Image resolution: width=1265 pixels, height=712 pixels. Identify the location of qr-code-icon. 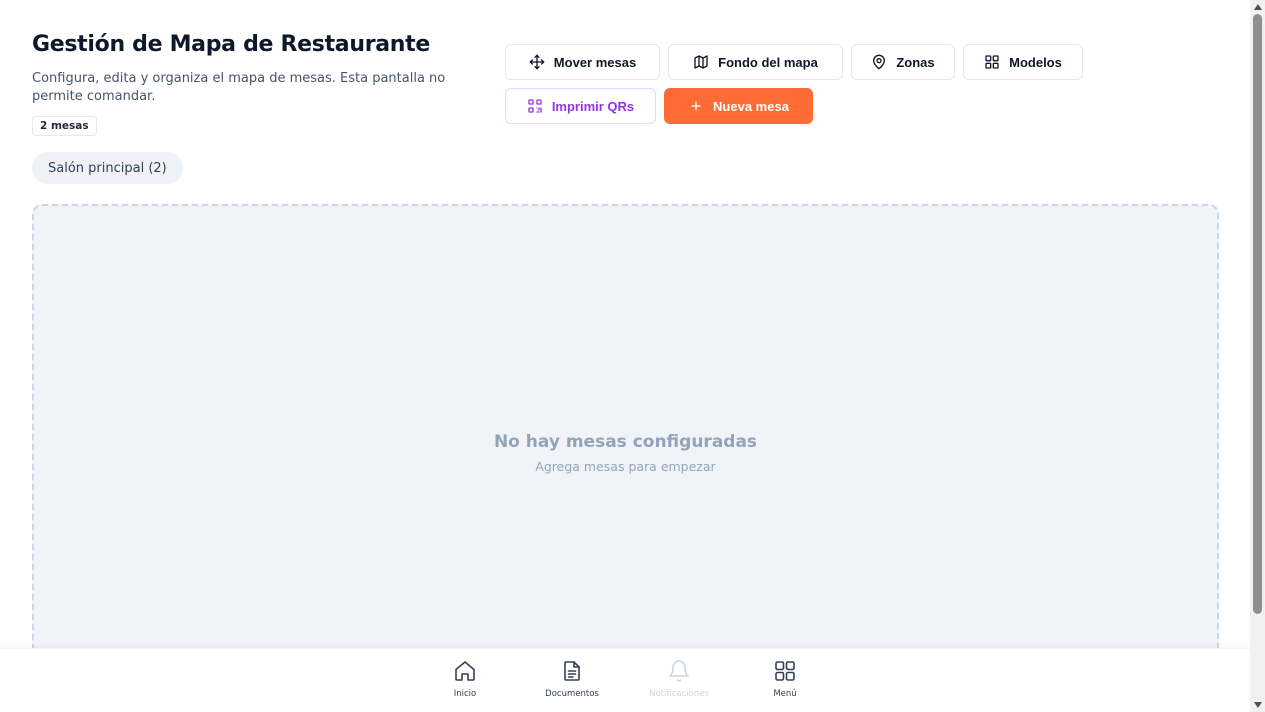
(535, 106).